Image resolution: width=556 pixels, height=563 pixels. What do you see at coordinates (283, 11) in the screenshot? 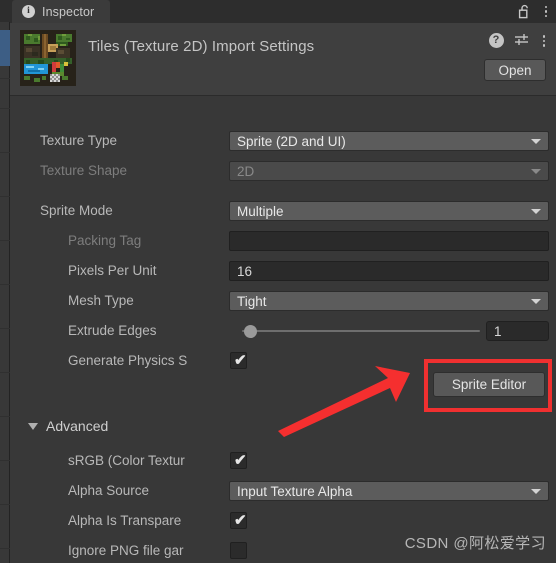
I see `inspector-tabbar: i Inspector` at bounding box center [283, 11].